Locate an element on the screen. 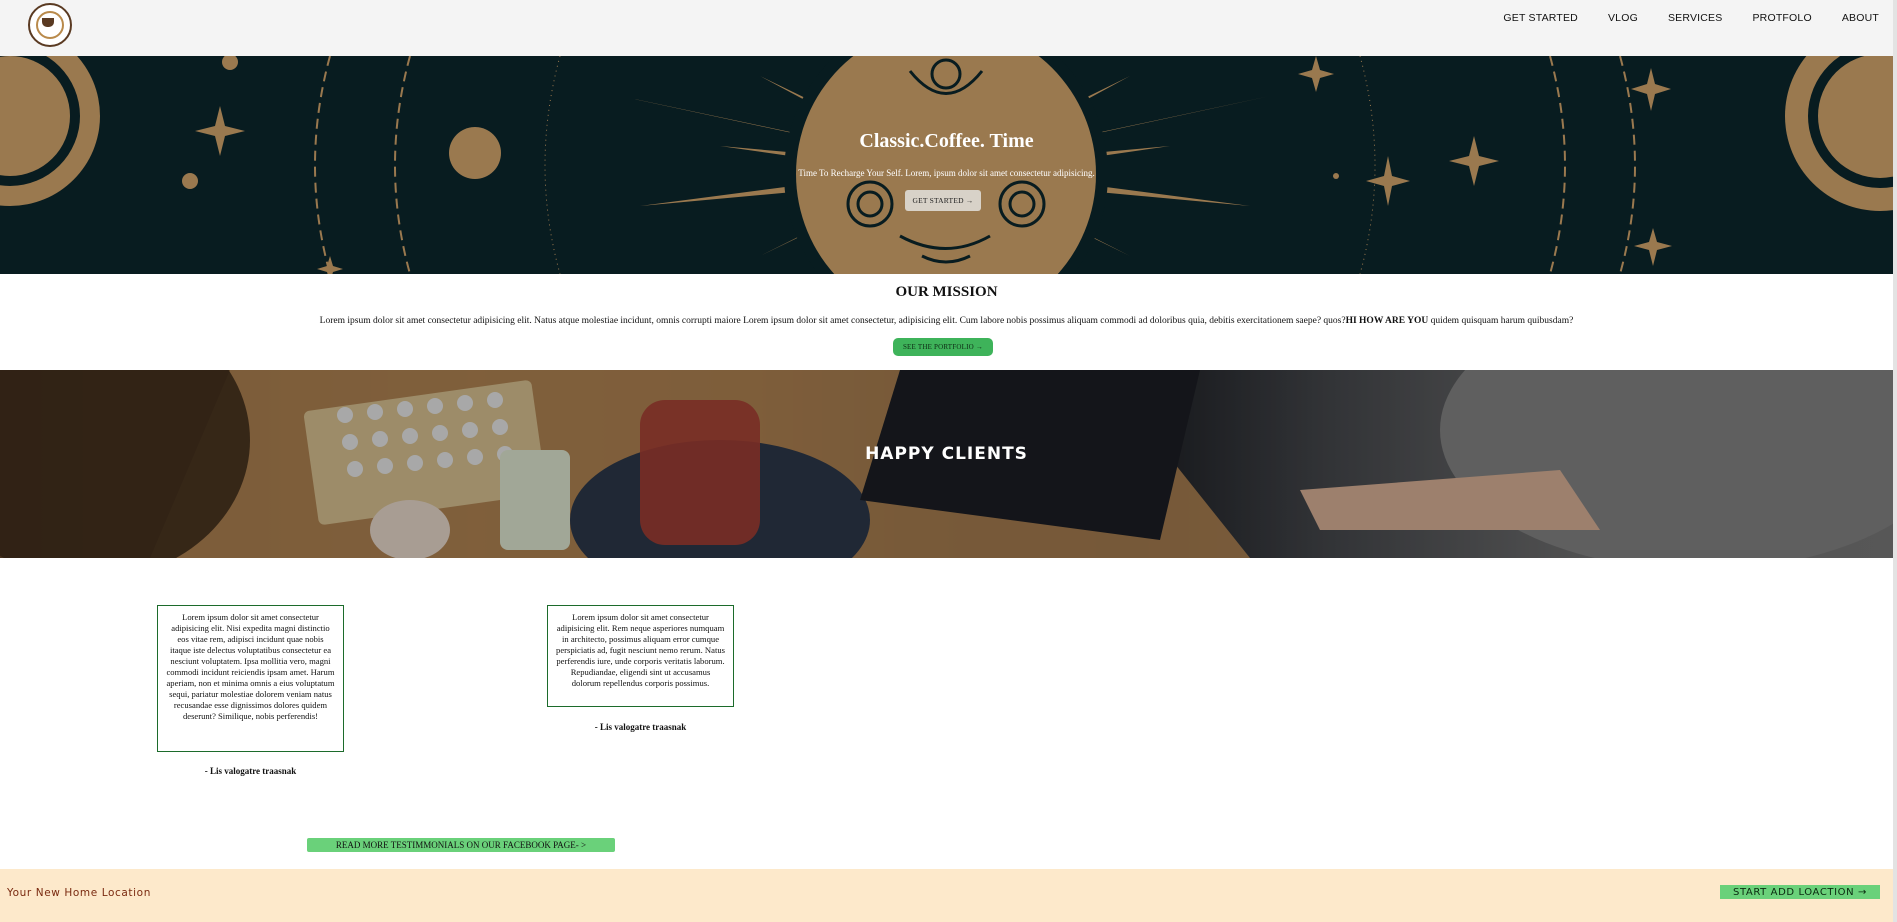  nav-get-started: GET STARTED is located at coordinates (1540, 18).